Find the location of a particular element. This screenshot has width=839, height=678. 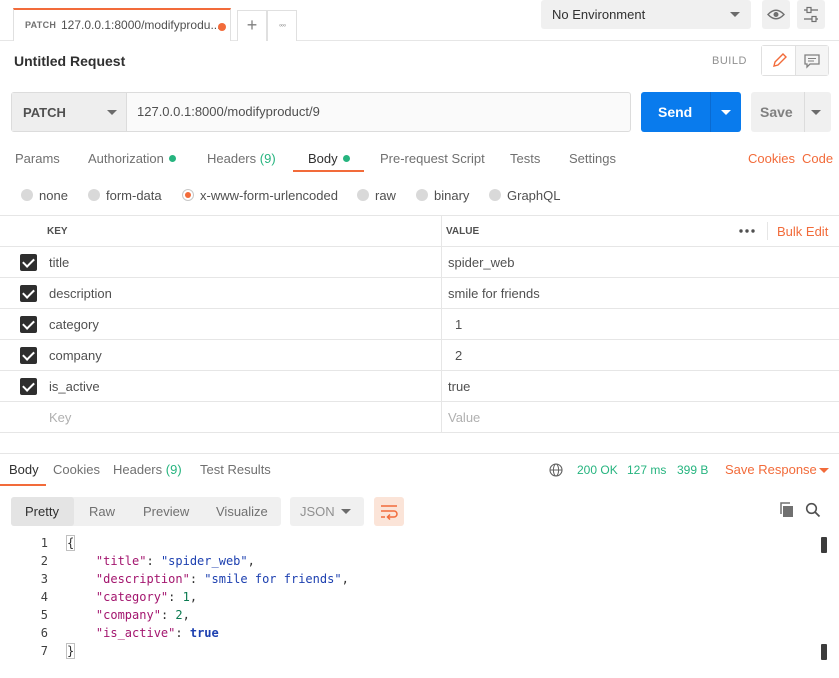

wrap-lines-button is located at coordinates (389, 511).